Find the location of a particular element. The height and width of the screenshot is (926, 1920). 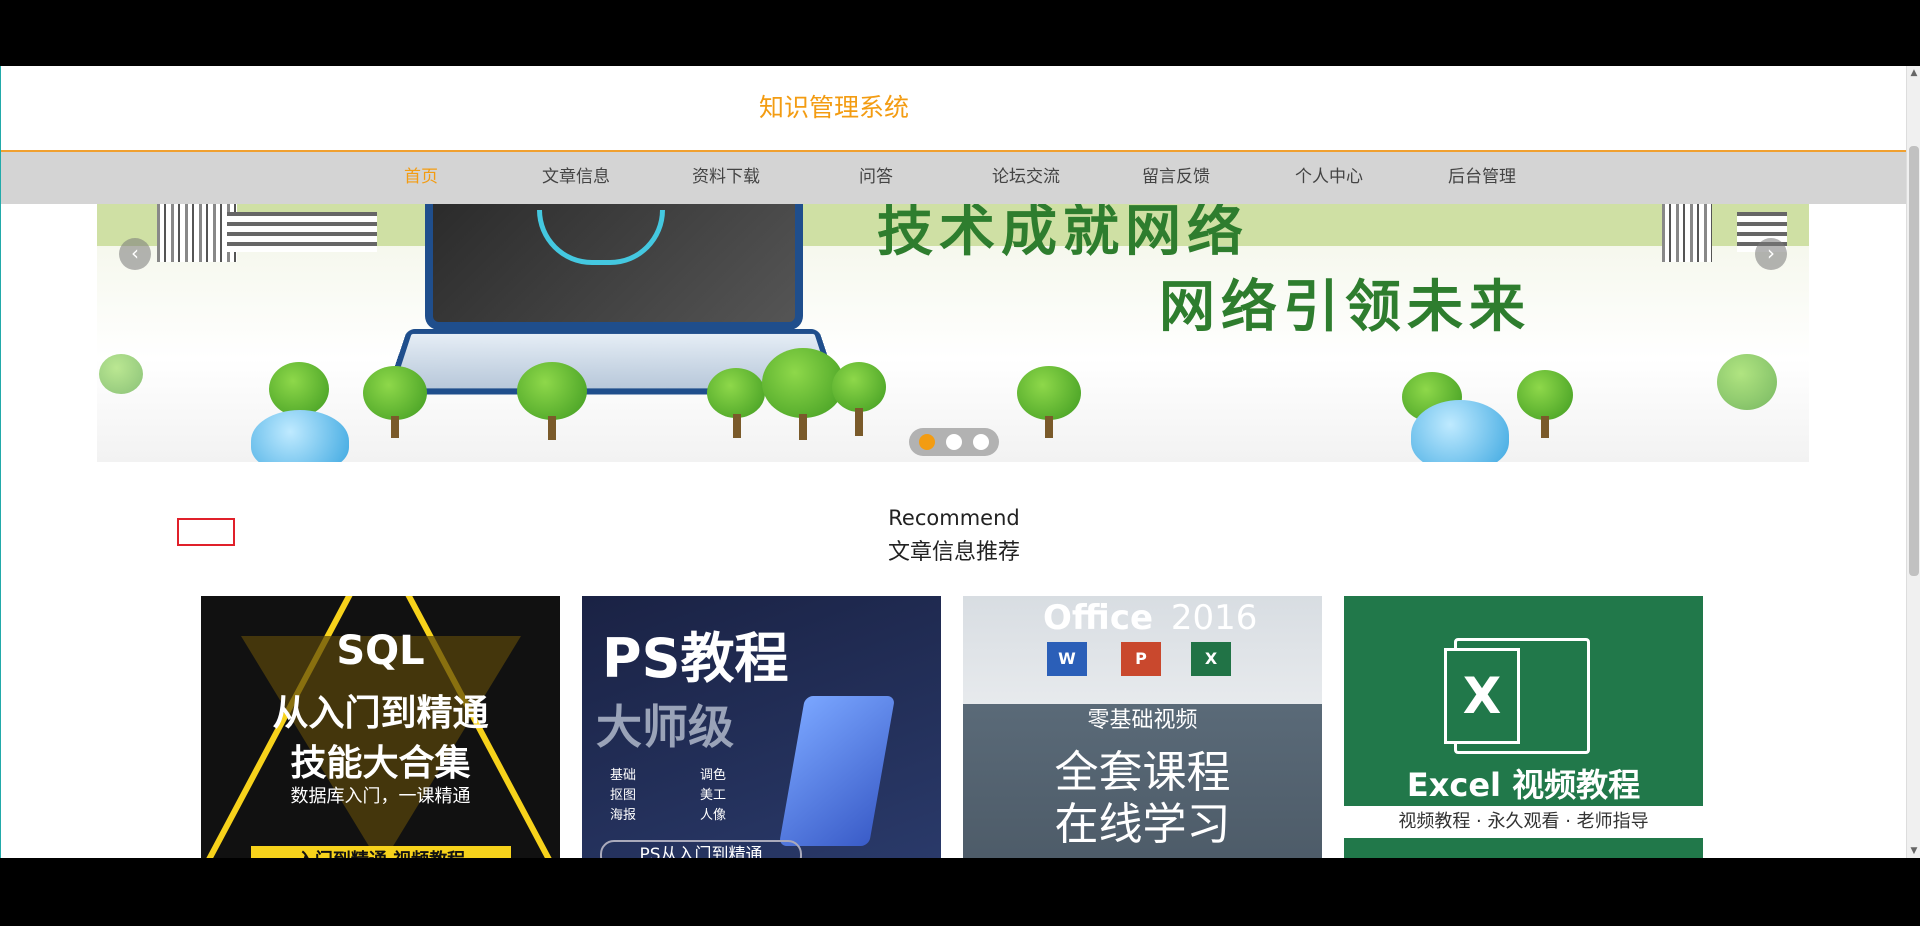

card-footer-pill: PS从入门到精通 is located at coordinates (701, 849).